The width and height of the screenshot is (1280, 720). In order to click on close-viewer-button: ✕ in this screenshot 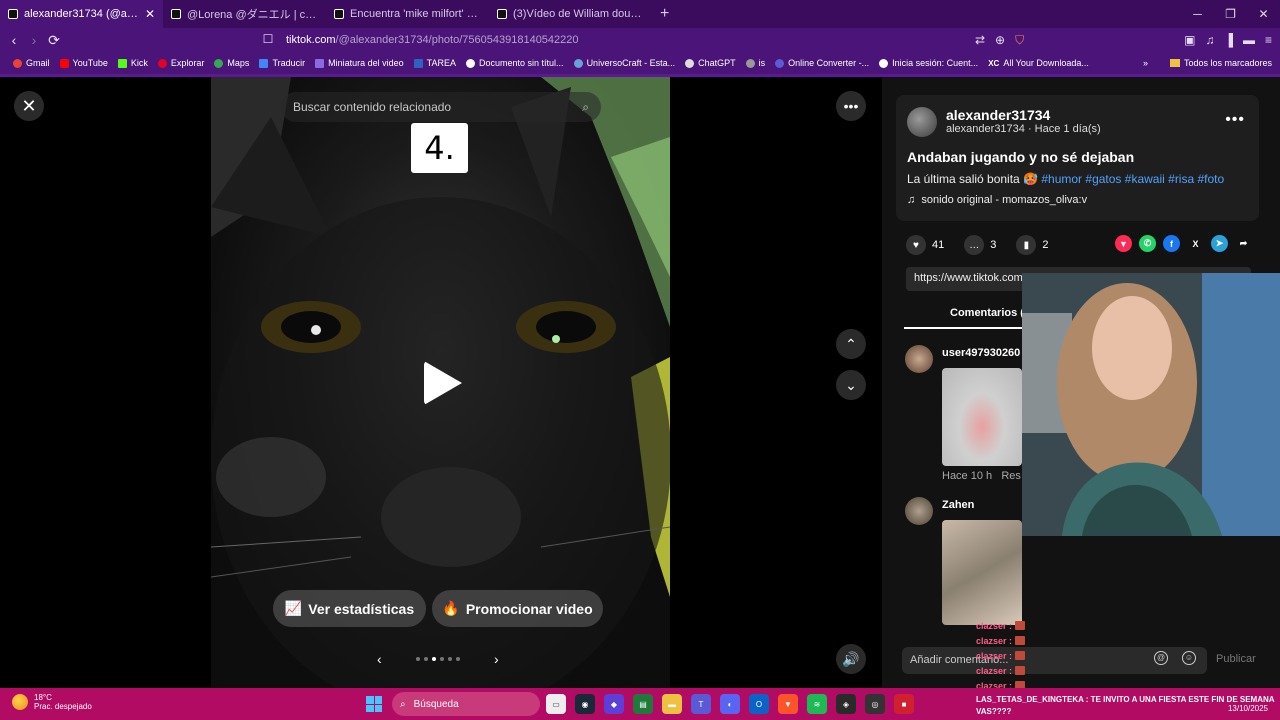, I will do `click(29, 106)`.